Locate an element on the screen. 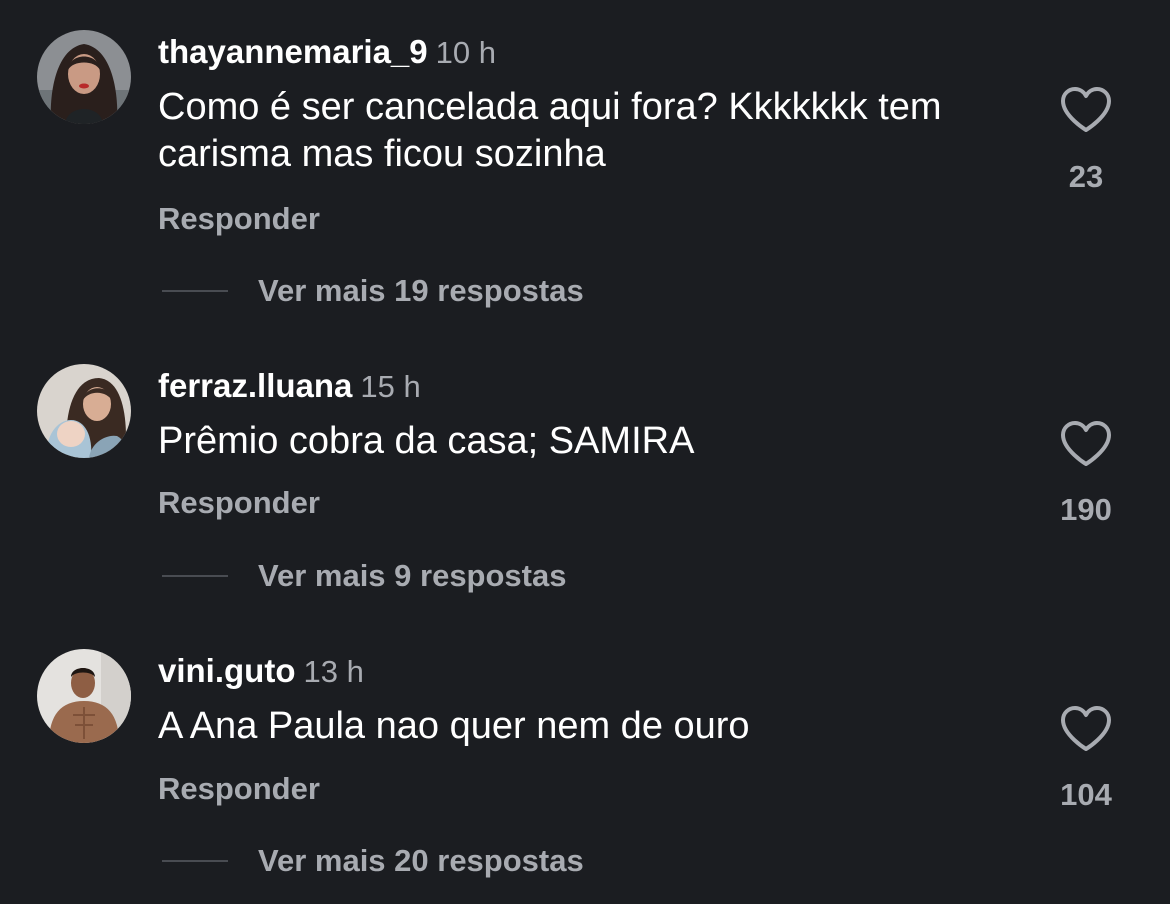 The height and width of the screenshot is (904, 1170). avatar-photo-woman-dark-hair is located at coordinates (84, 77).